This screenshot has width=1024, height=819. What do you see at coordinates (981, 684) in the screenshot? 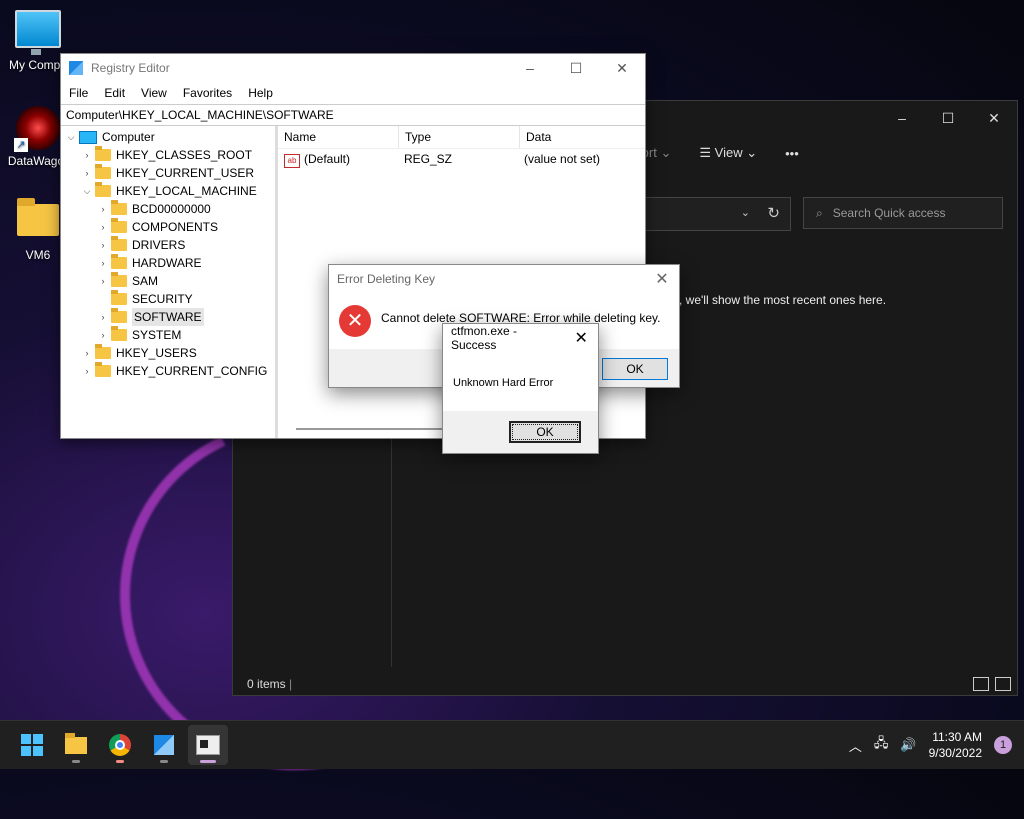
I see `details-view-icon` at bounding box center [981, 684].